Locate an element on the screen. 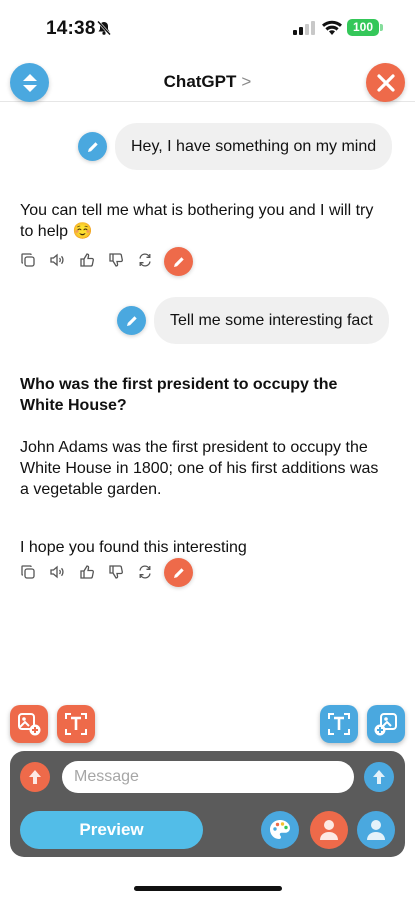  battery-tip is located at coordinates (381, 27).